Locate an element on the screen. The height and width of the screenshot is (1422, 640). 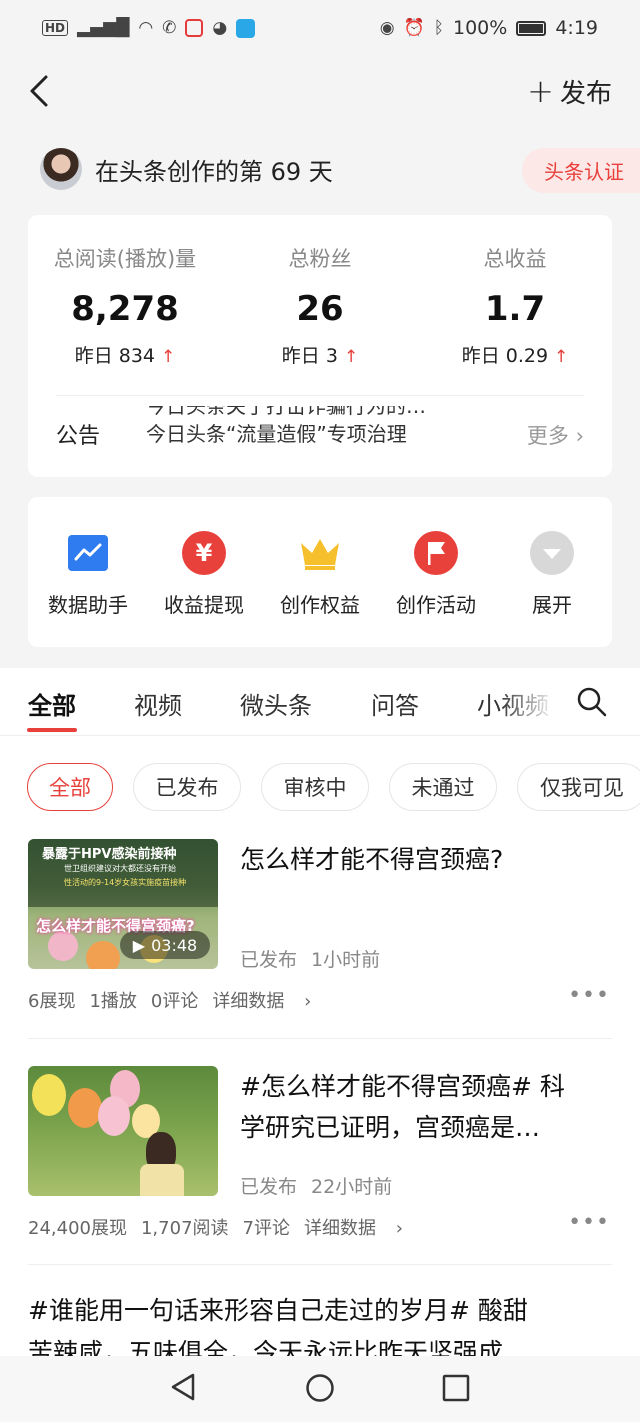
item-meta: 已发布 22小时前 is located at coordinates (316, 1187).